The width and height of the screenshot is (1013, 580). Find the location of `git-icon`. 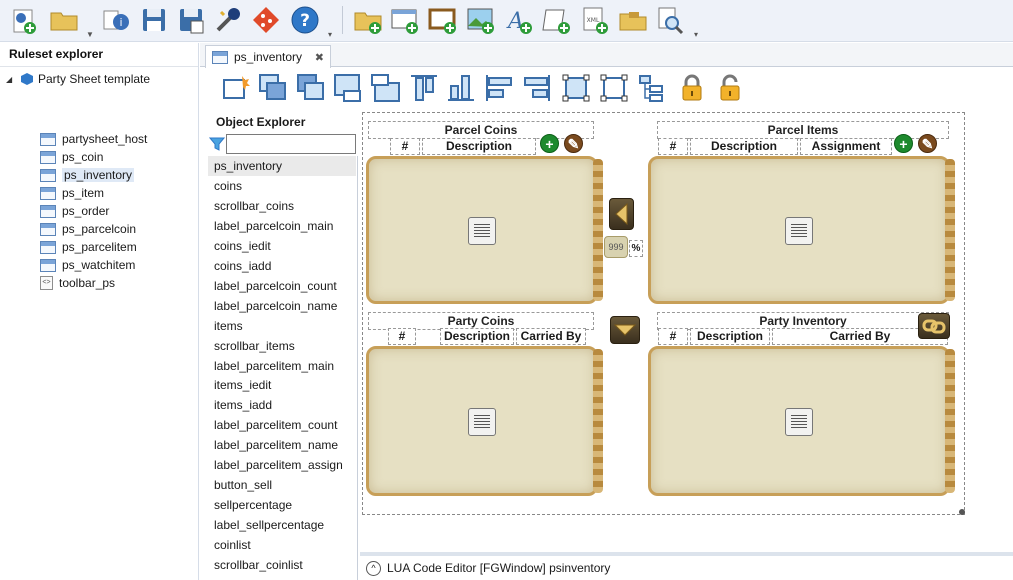

git-icon is located at coordinates (266, 20).